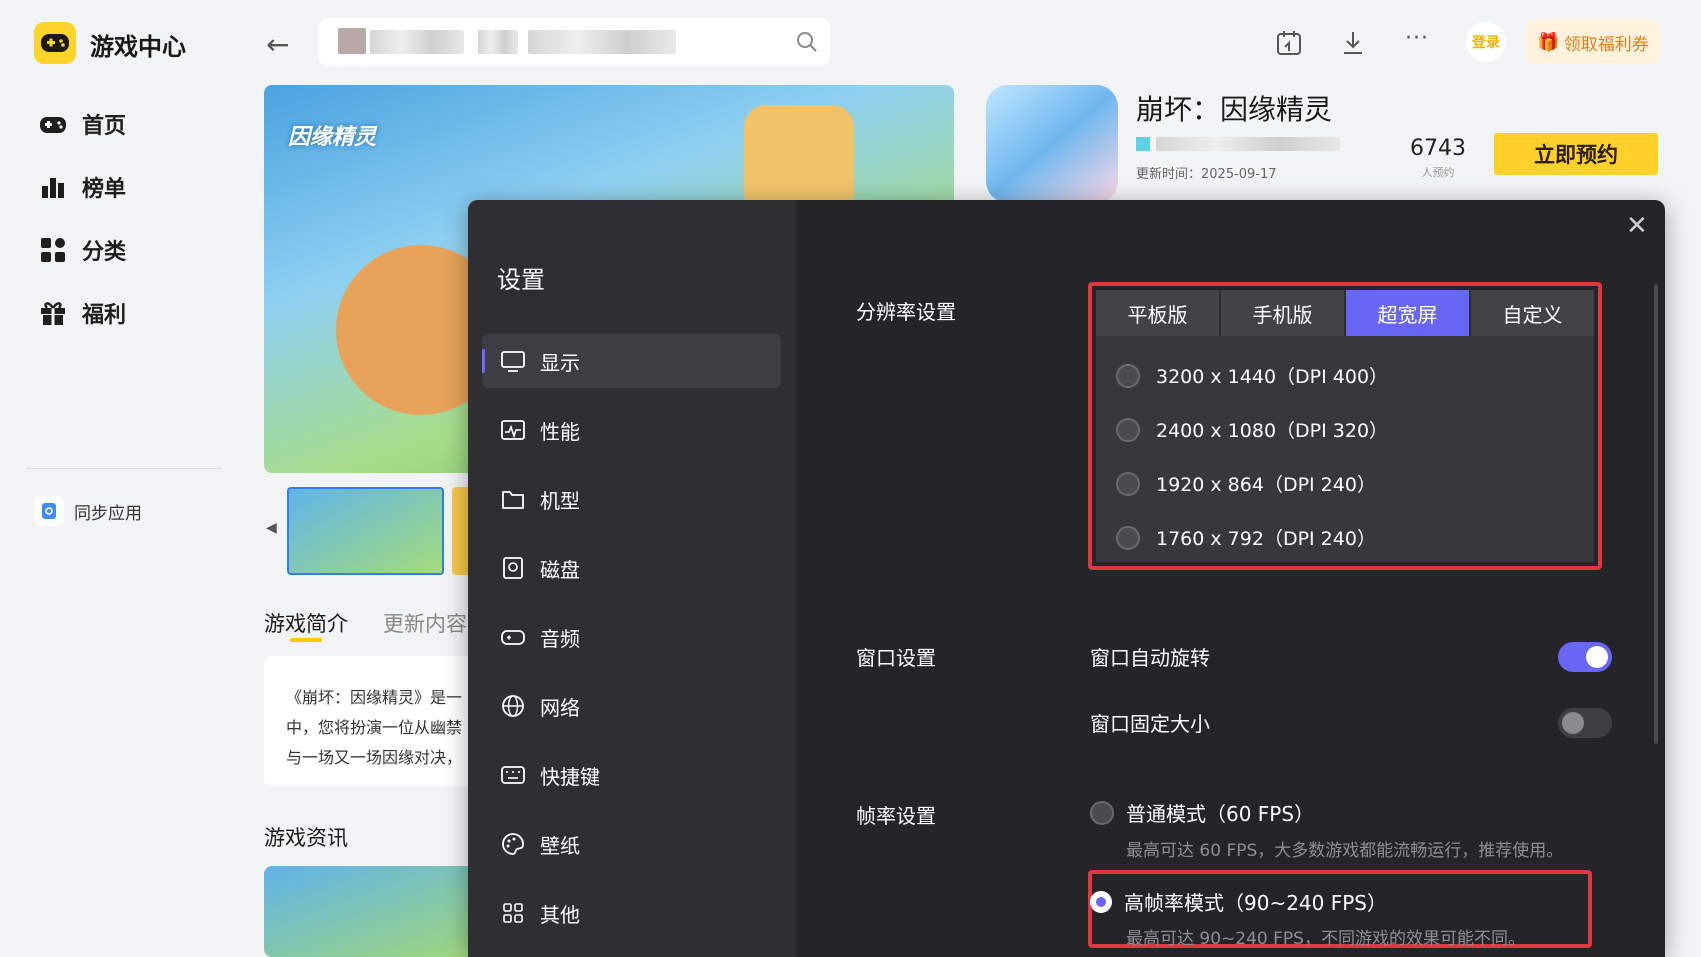  Describe the element at coordinates (365, 531) in the screenshot. I see `thumbnail-active` at that location.